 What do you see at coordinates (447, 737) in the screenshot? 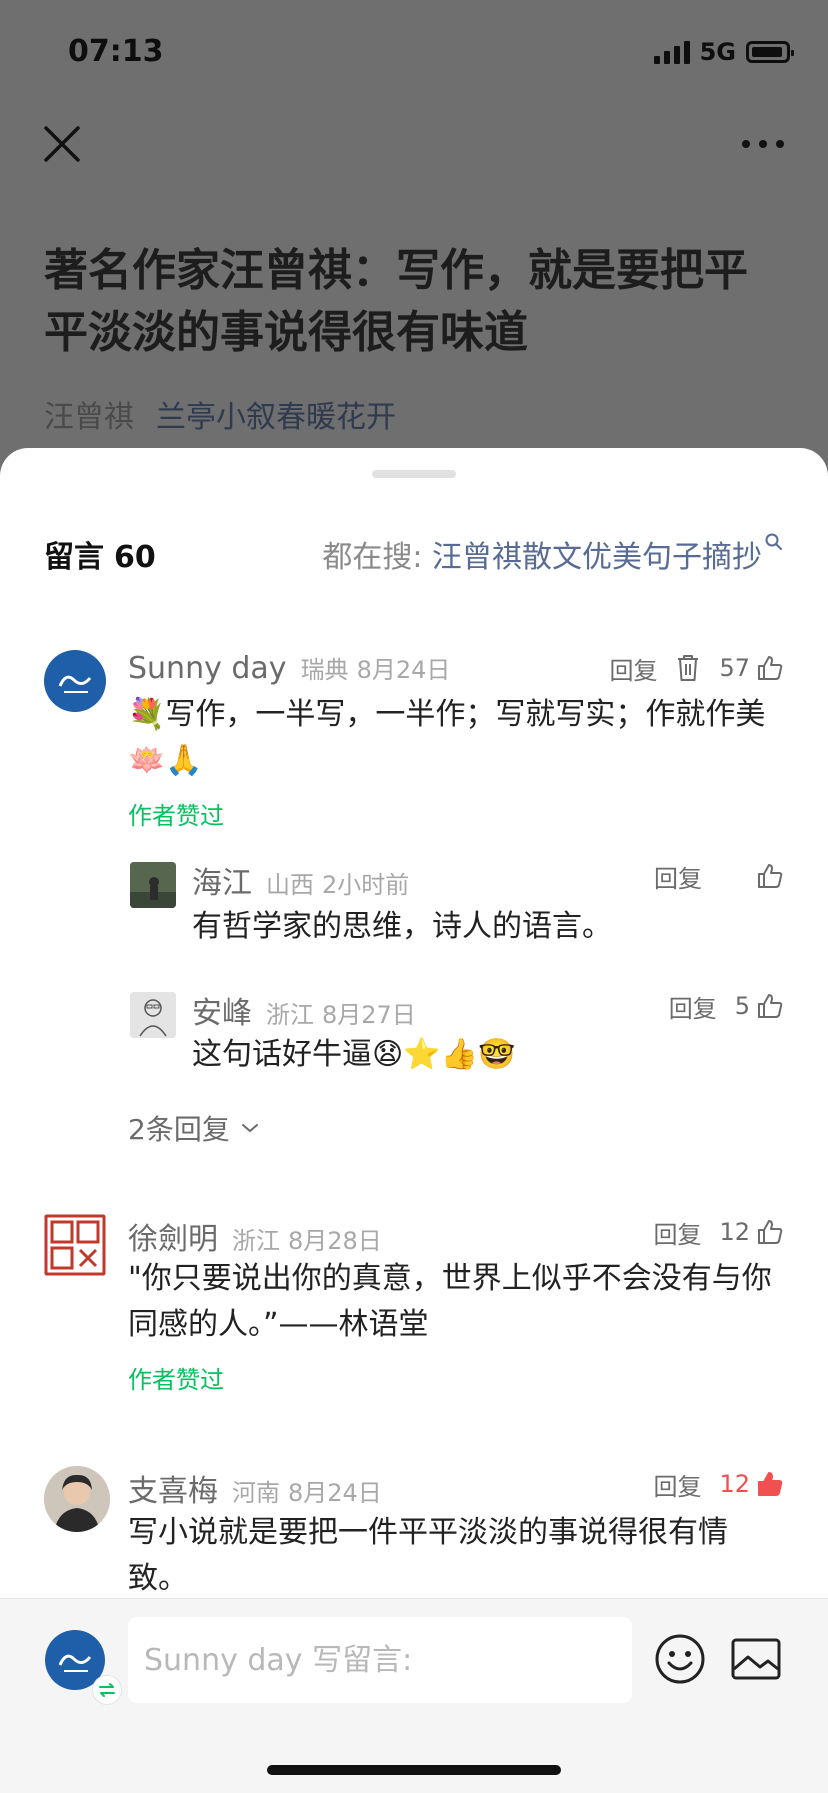
I see `comment-text: 💐写作，一半写，一半作；写就写实；作就作美🪷🙏` at bounding box center [447, 737].